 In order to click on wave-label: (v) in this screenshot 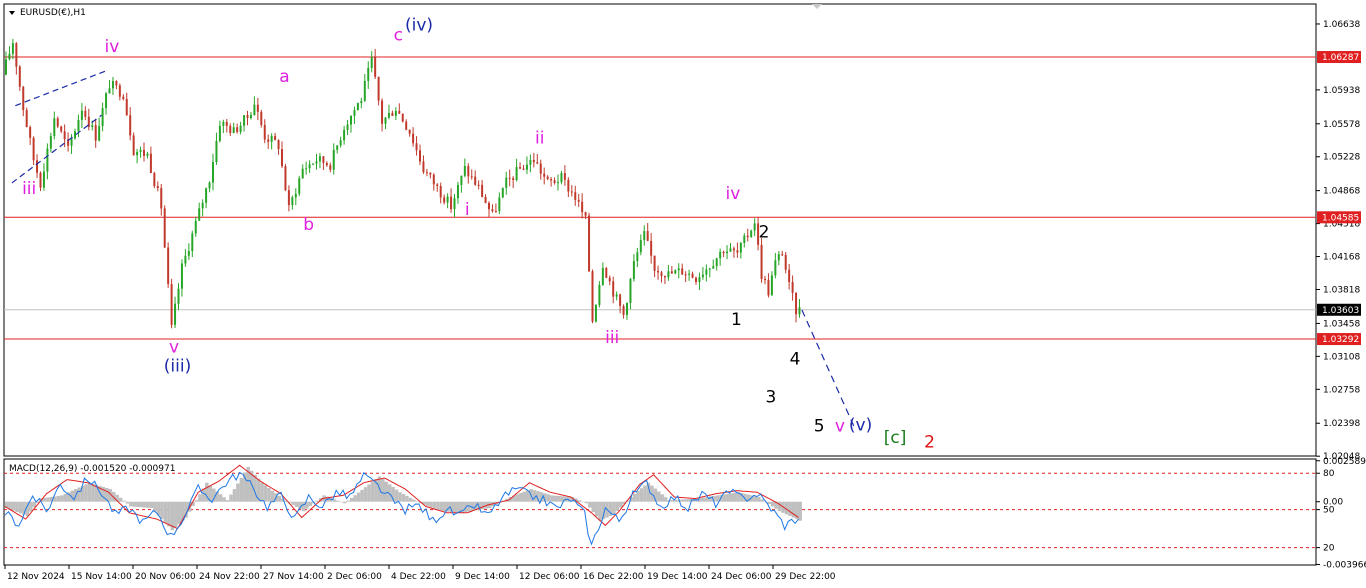, I will do `click(860, 426)`.